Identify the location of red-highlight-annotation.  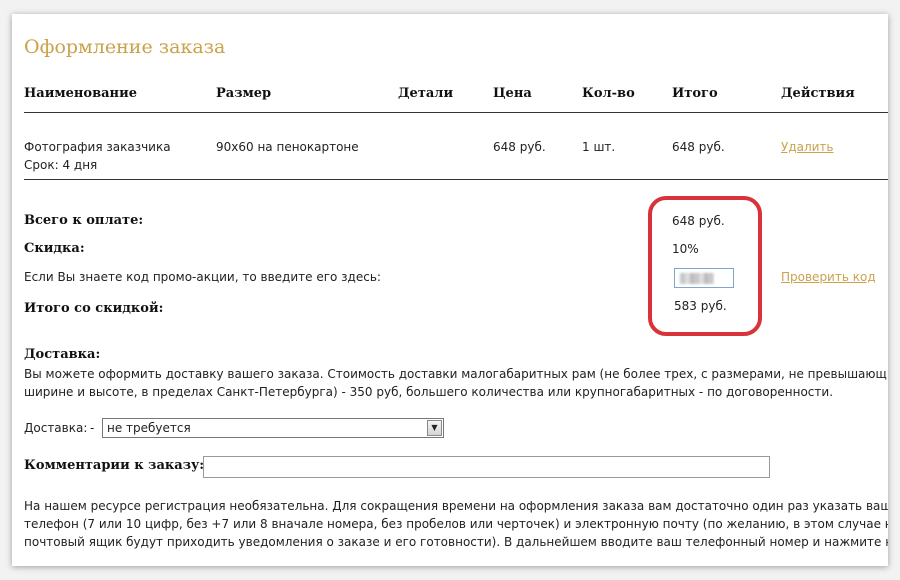
(705, 266).